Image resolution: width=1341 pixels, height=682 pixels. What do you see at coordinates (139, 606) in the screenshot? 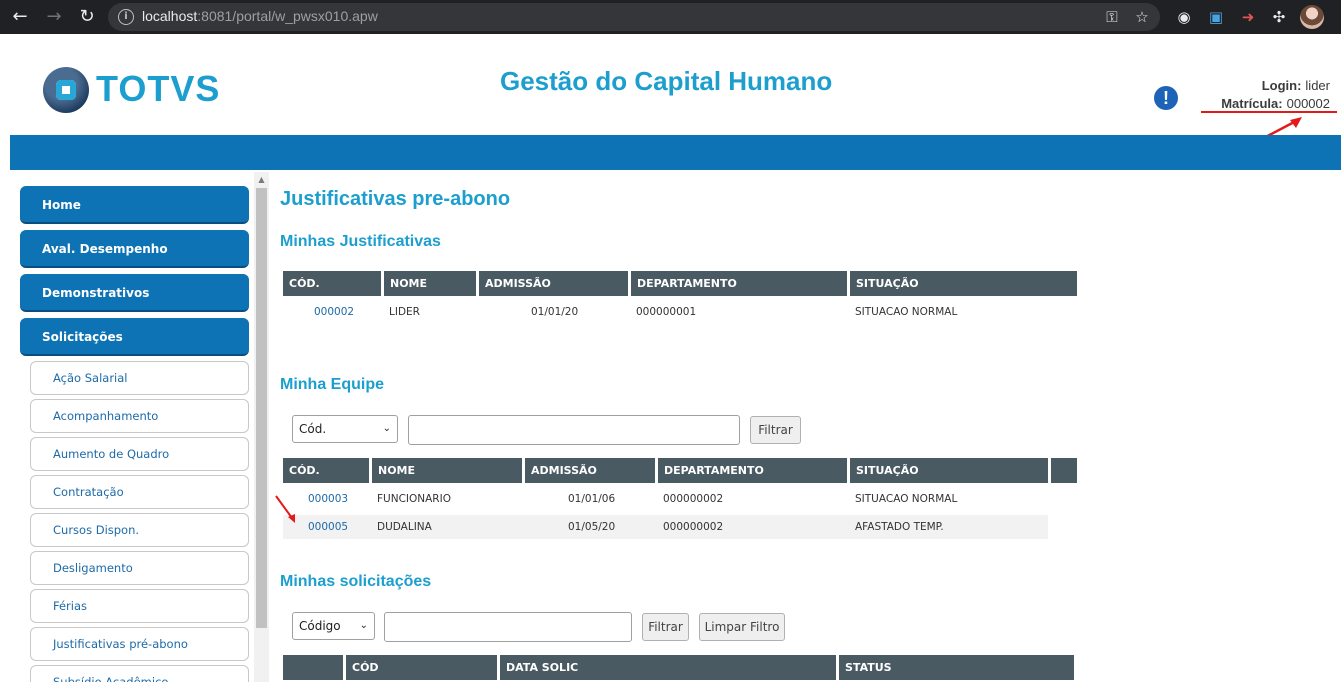
I see `sidebar-subitem-ferias: Férias` at bounding box center [139, 606].